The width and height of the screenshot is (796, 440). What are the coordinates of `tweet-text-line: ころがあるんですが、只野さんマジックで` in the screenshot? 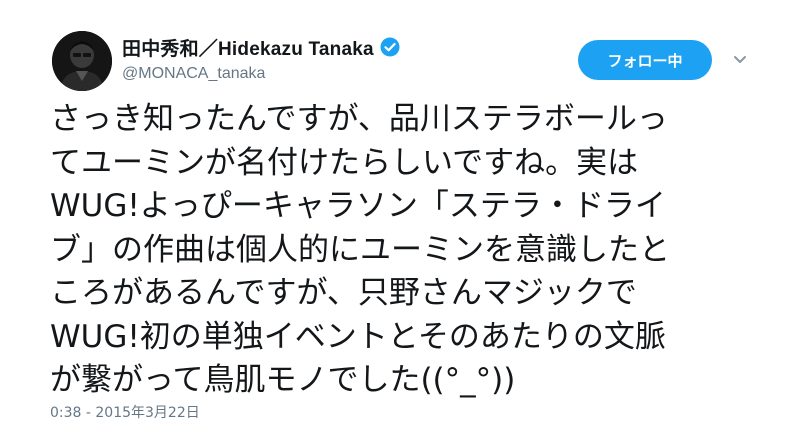 It's located at (343, 293).